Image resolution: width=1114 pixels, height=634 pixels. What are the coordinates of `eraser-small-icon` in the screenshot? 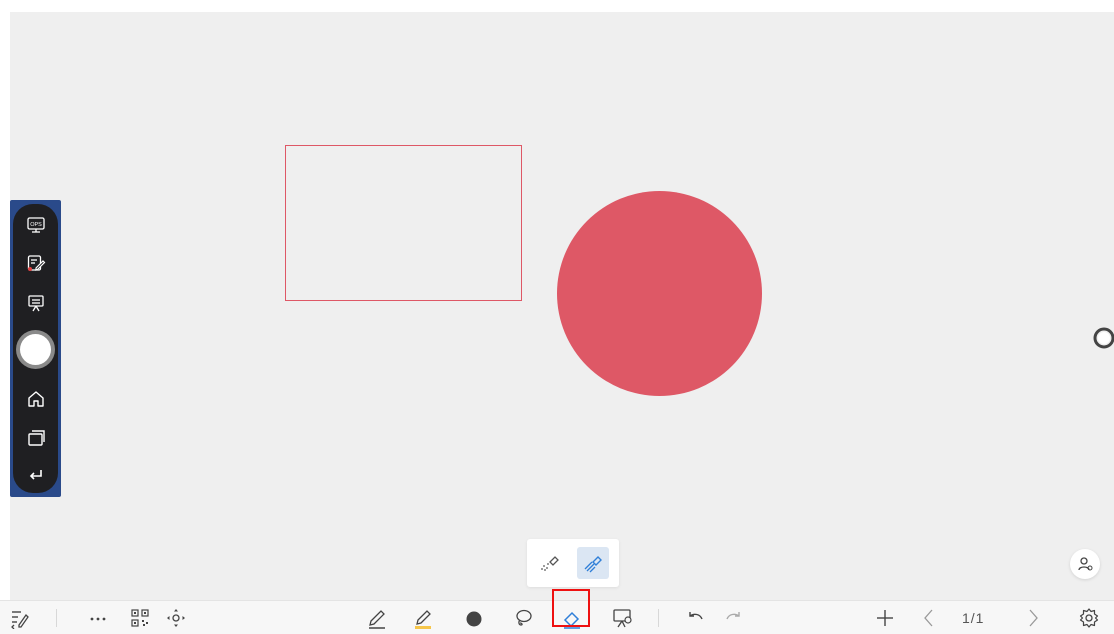 It's located at (550, 563).